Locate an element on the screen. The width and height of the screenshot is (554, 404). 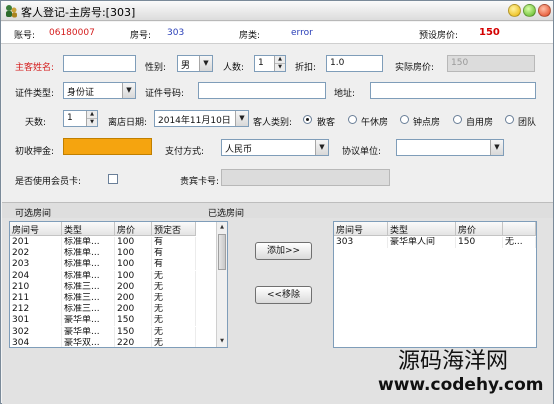
table-row: 302 豪华单... 150 无 is located at coordinates (103, 332).